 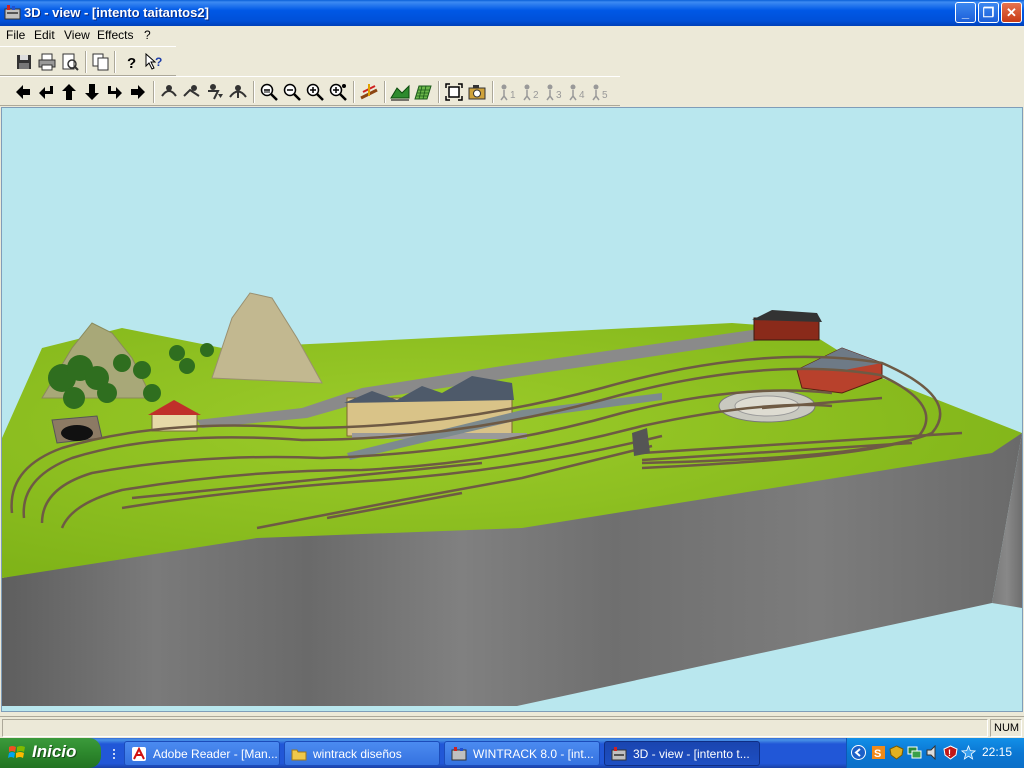 I want to click on svg-text: 3, so click(x=559, y=95).